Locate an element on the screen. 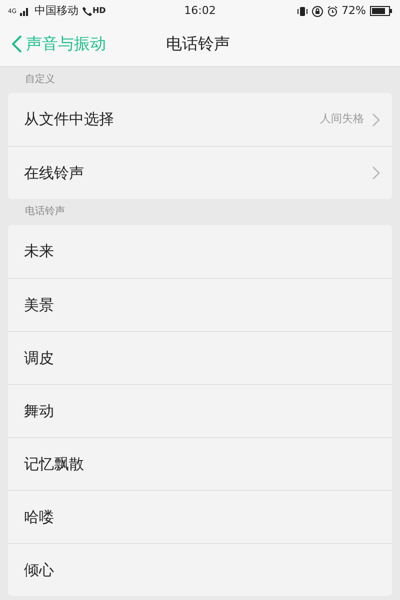  phone-icon is located at coordinates (87, 11).